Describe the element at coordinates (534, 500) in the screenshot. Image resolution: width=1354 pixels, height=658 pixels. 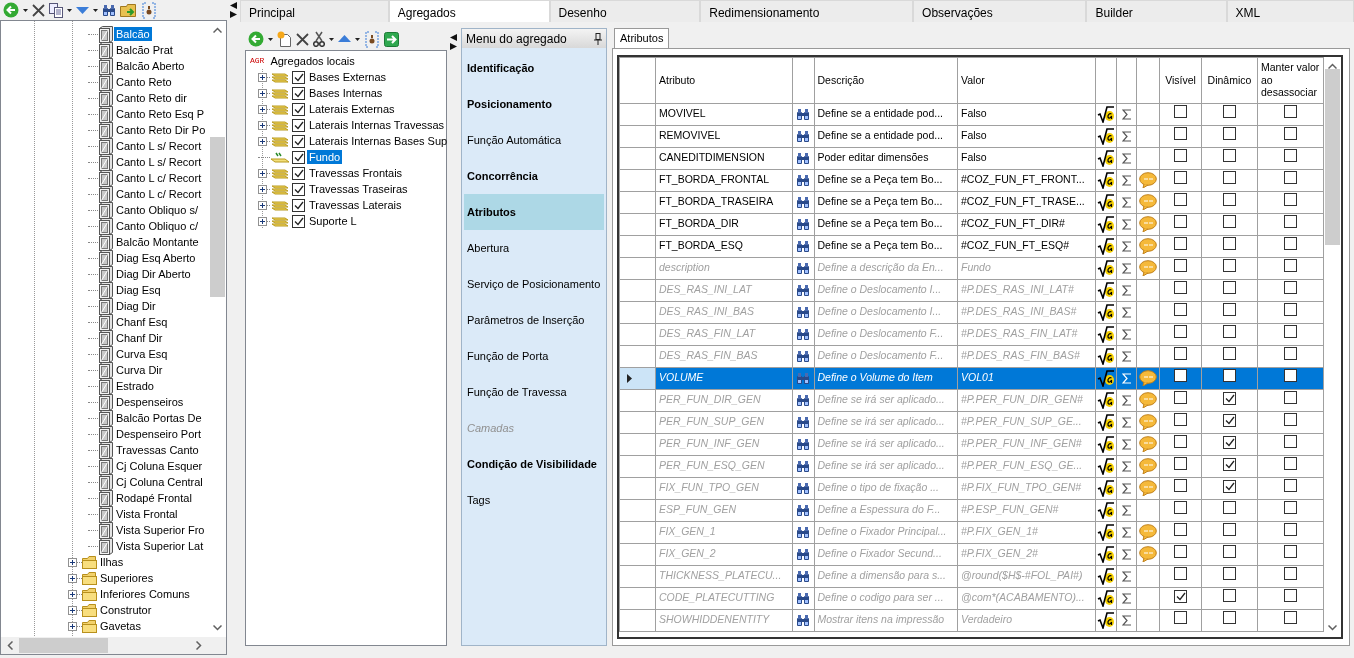
I see `menu-item: Tags` at that location.